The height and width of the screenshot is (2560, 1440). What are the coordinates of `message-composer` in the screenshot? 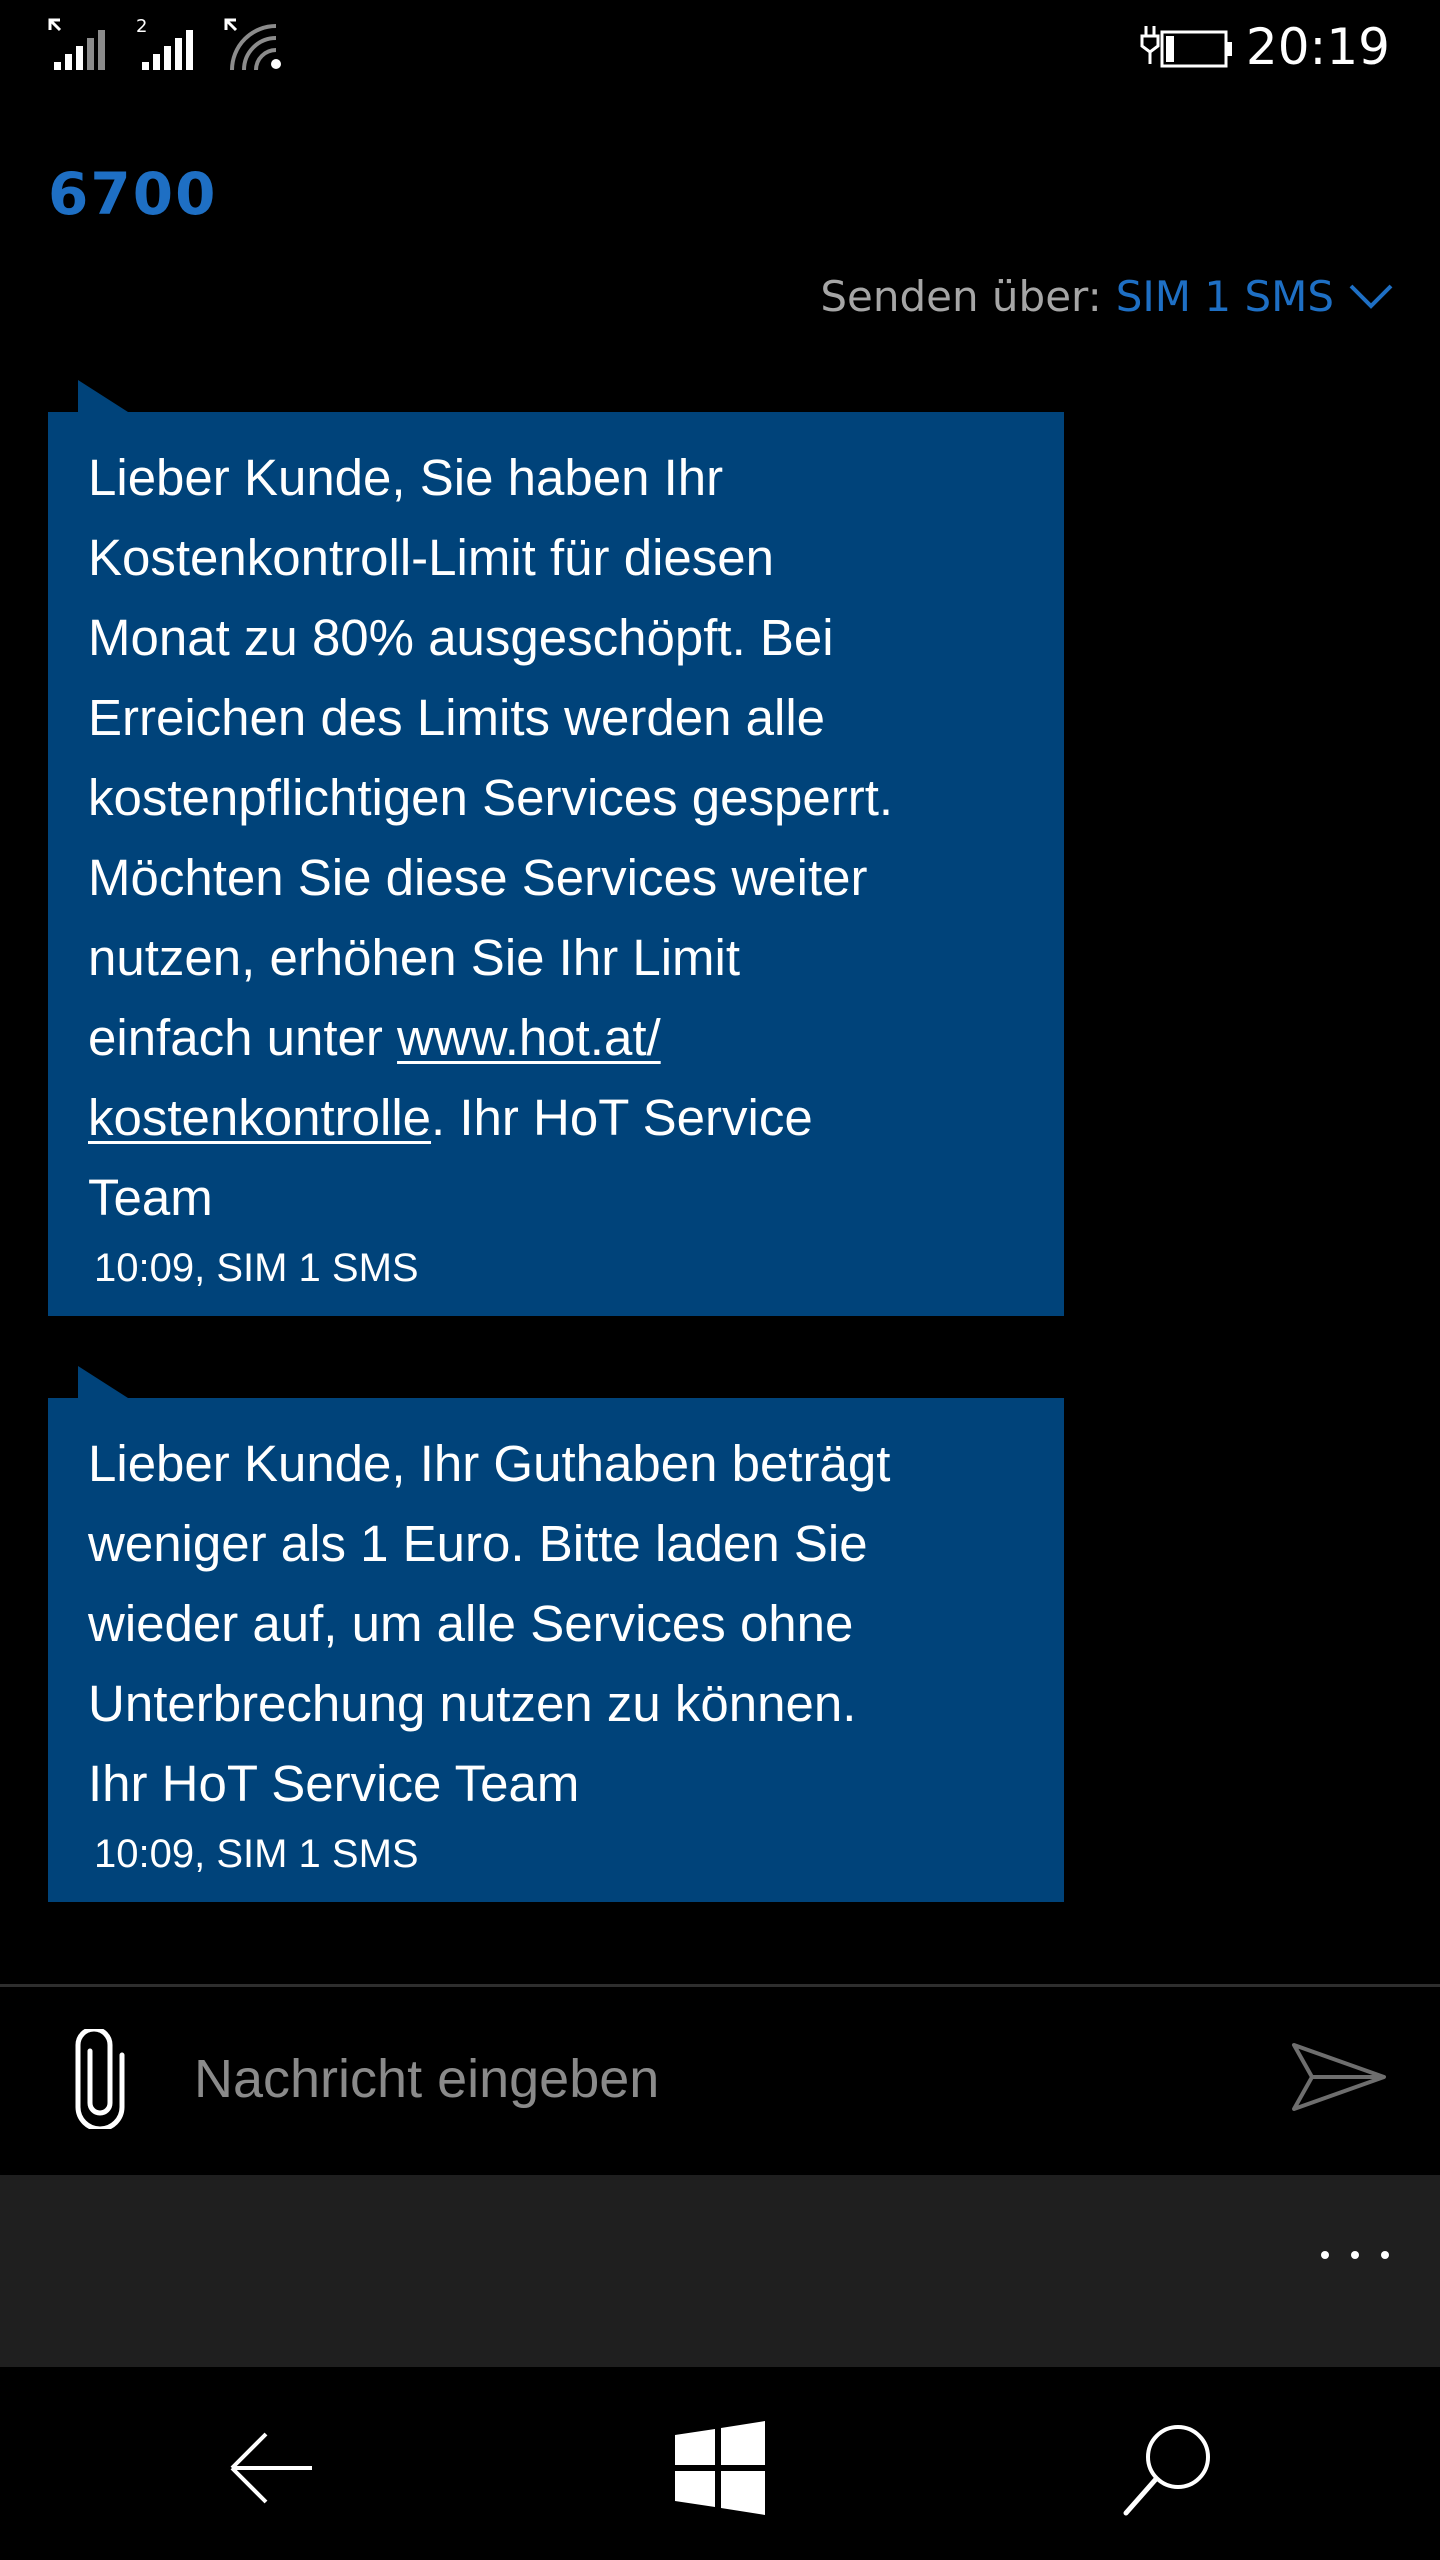 It's located at (720, 2081).